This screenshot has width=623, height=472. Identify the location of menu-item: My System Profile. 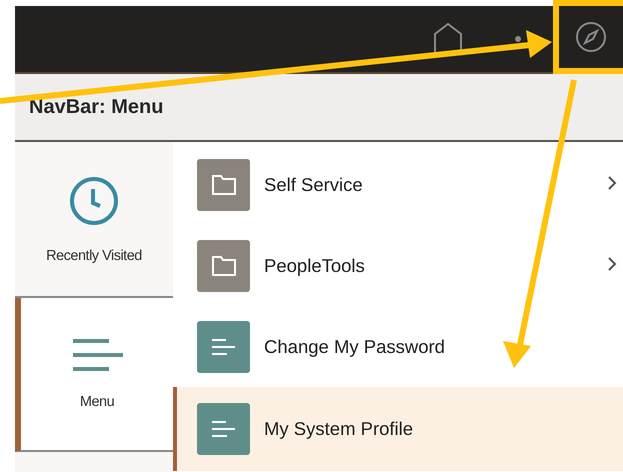
(398, 429).